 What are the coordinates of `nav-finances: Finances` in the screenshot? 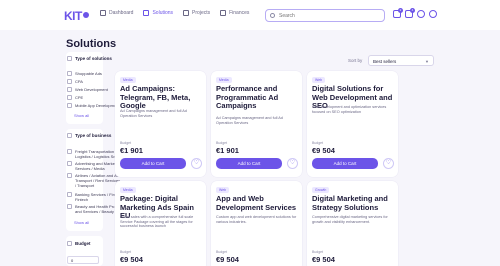 It's located at (234, 13).